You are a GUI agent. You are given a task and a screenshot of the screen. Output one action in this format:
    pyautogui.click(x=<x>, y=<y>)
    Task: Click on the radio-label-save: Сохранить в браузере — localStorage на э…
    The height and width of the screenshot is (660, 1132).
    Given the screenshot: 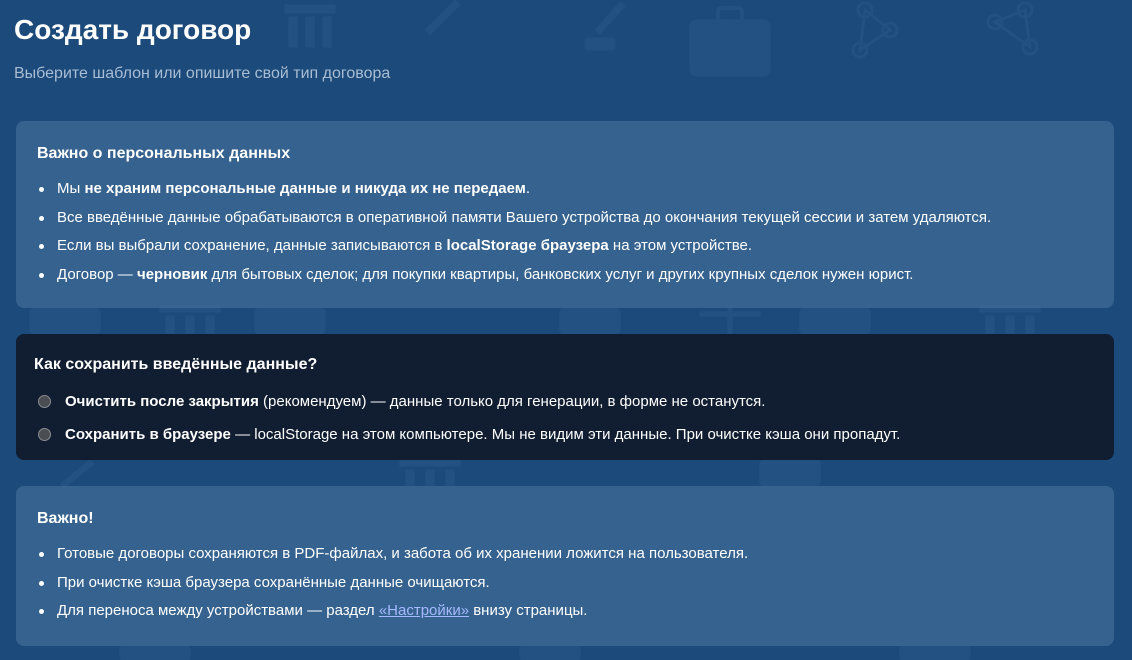 What is the action you would take?
    pyautogui.click(x=483, y=434)
    